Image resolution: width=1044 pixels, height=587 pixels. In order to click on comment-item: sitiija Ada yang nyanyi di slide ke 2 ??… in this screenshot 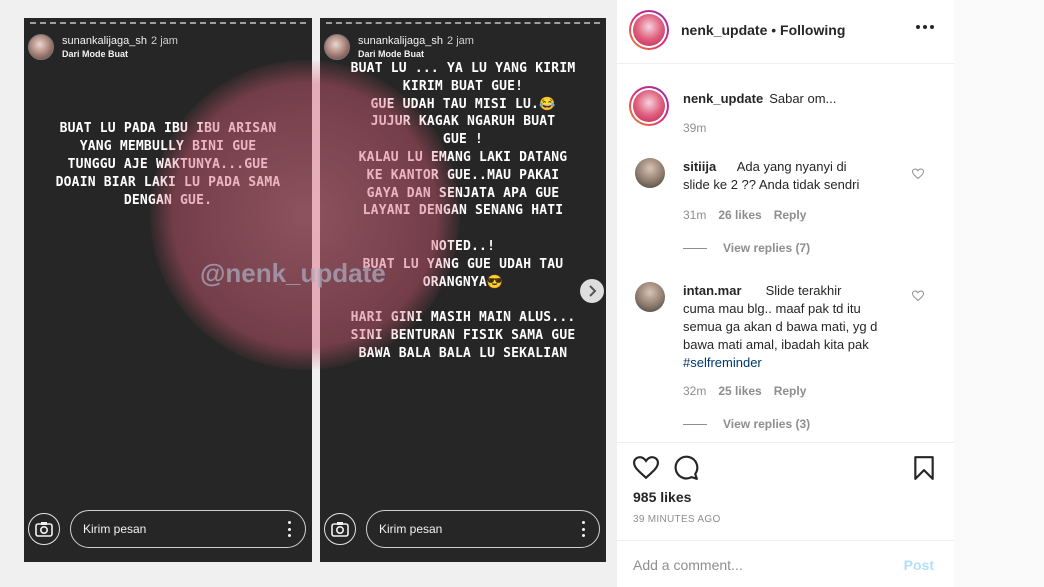, I will do `click(785, 211)`.